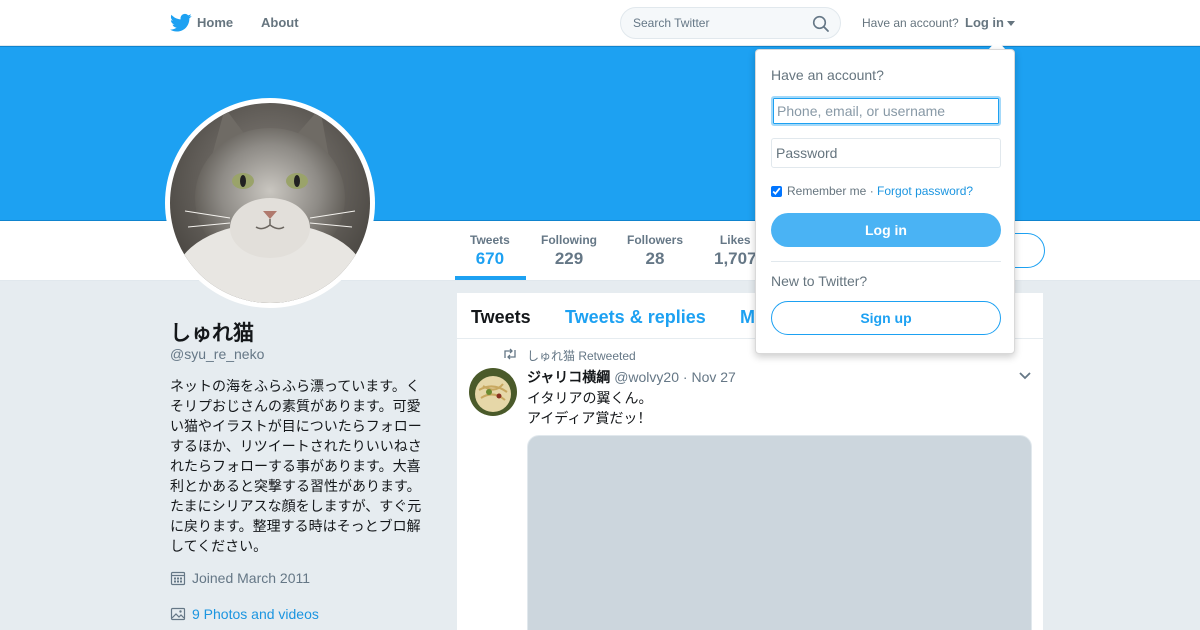 This screenshot has width=1200, height=630. What do you see at coordinates (590, 398) in the screenshot?
I see `tweet-text-line: イタリアの翼くん。` at bounding box center [590, 398].